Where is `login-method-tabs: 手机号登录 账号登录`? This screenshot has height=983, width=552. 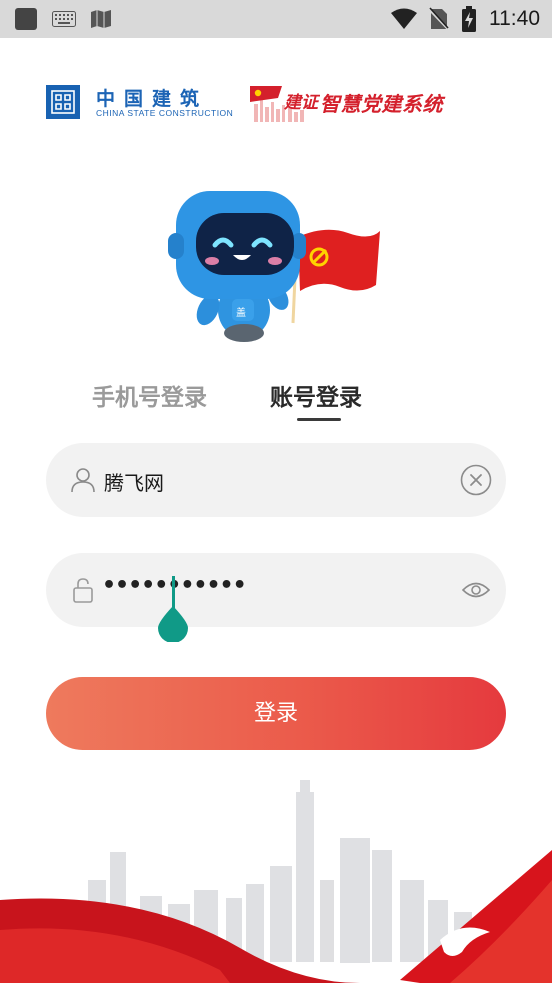
login-method-tabs: 手机号登录 账号登录 is located at coordinates (276, 403).